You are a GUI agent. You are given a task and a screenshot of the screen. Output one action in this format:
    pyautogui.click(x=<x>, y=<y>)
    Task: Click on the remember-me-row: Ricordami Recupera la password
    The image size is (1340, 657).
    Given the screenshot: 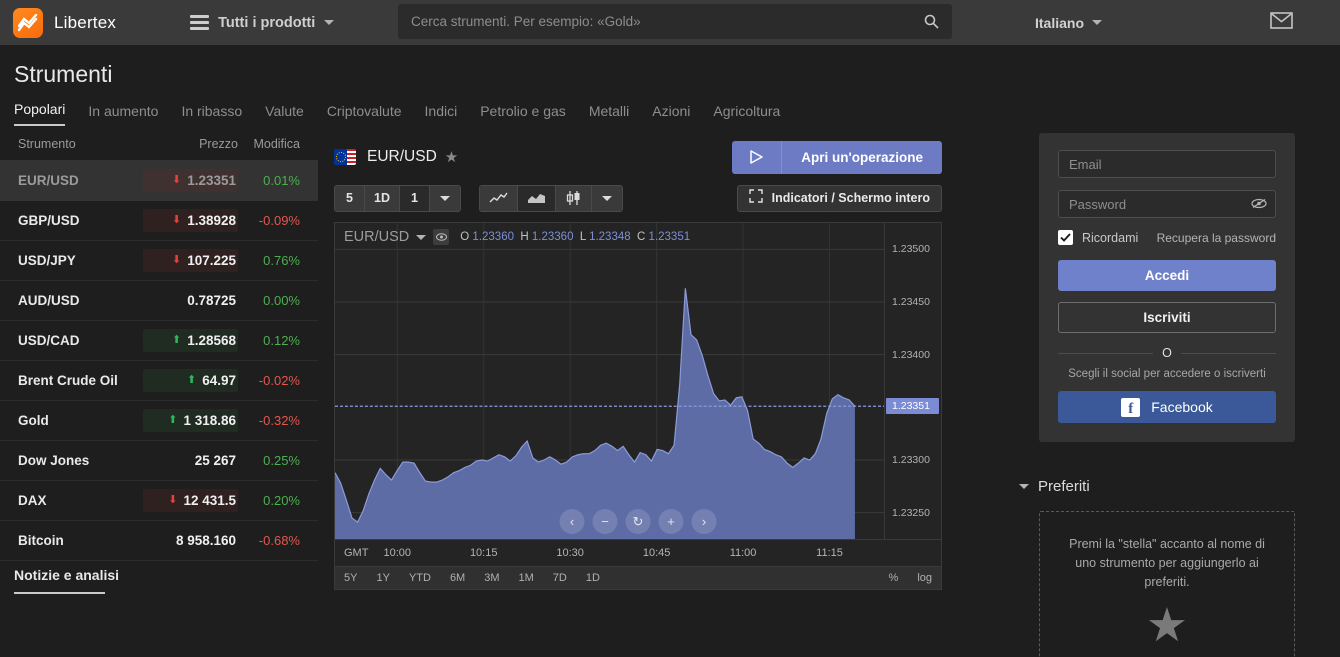 What is the action you would take?
    pyautogui.click(x=1167, y=237)
    